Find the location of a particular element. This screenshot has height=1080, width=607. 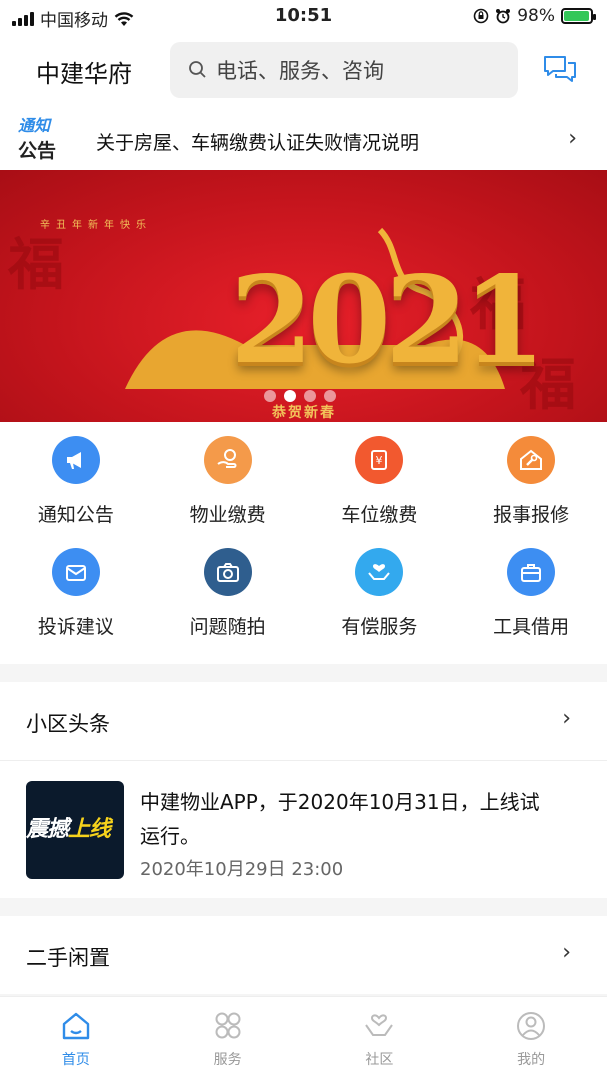

tab-profile: 我的 is located at coordinates (531, 1038).